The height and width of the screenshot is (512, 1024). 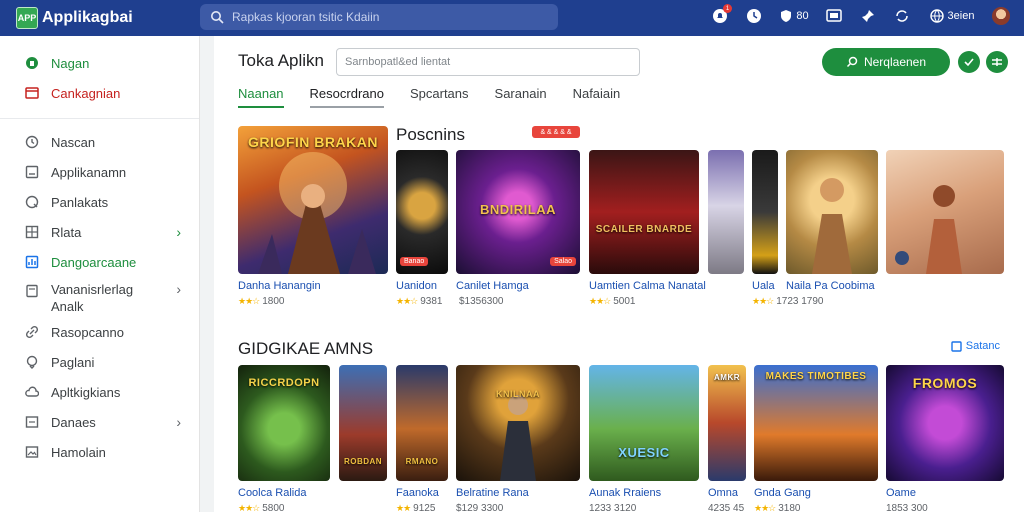 I want to click on clock-icon, so click(x=754, y=16).